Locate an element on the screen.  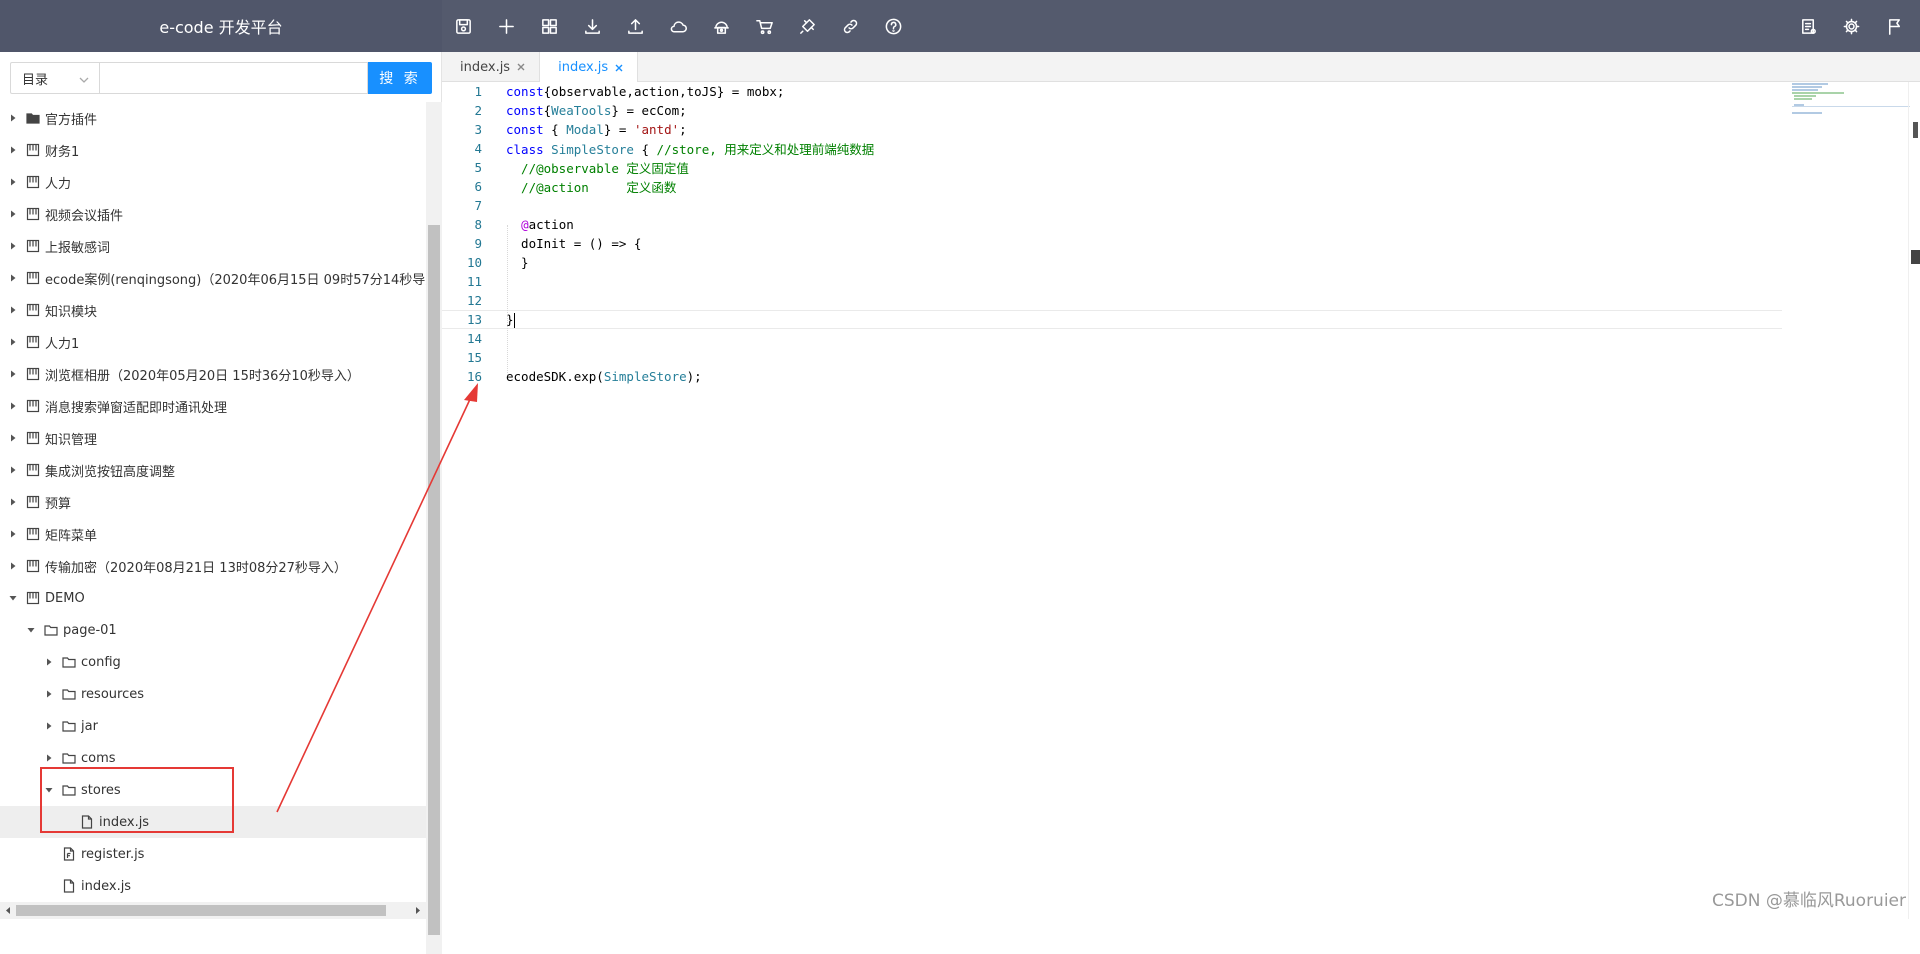
tree-item: resources is located at coordinates (213, 694).